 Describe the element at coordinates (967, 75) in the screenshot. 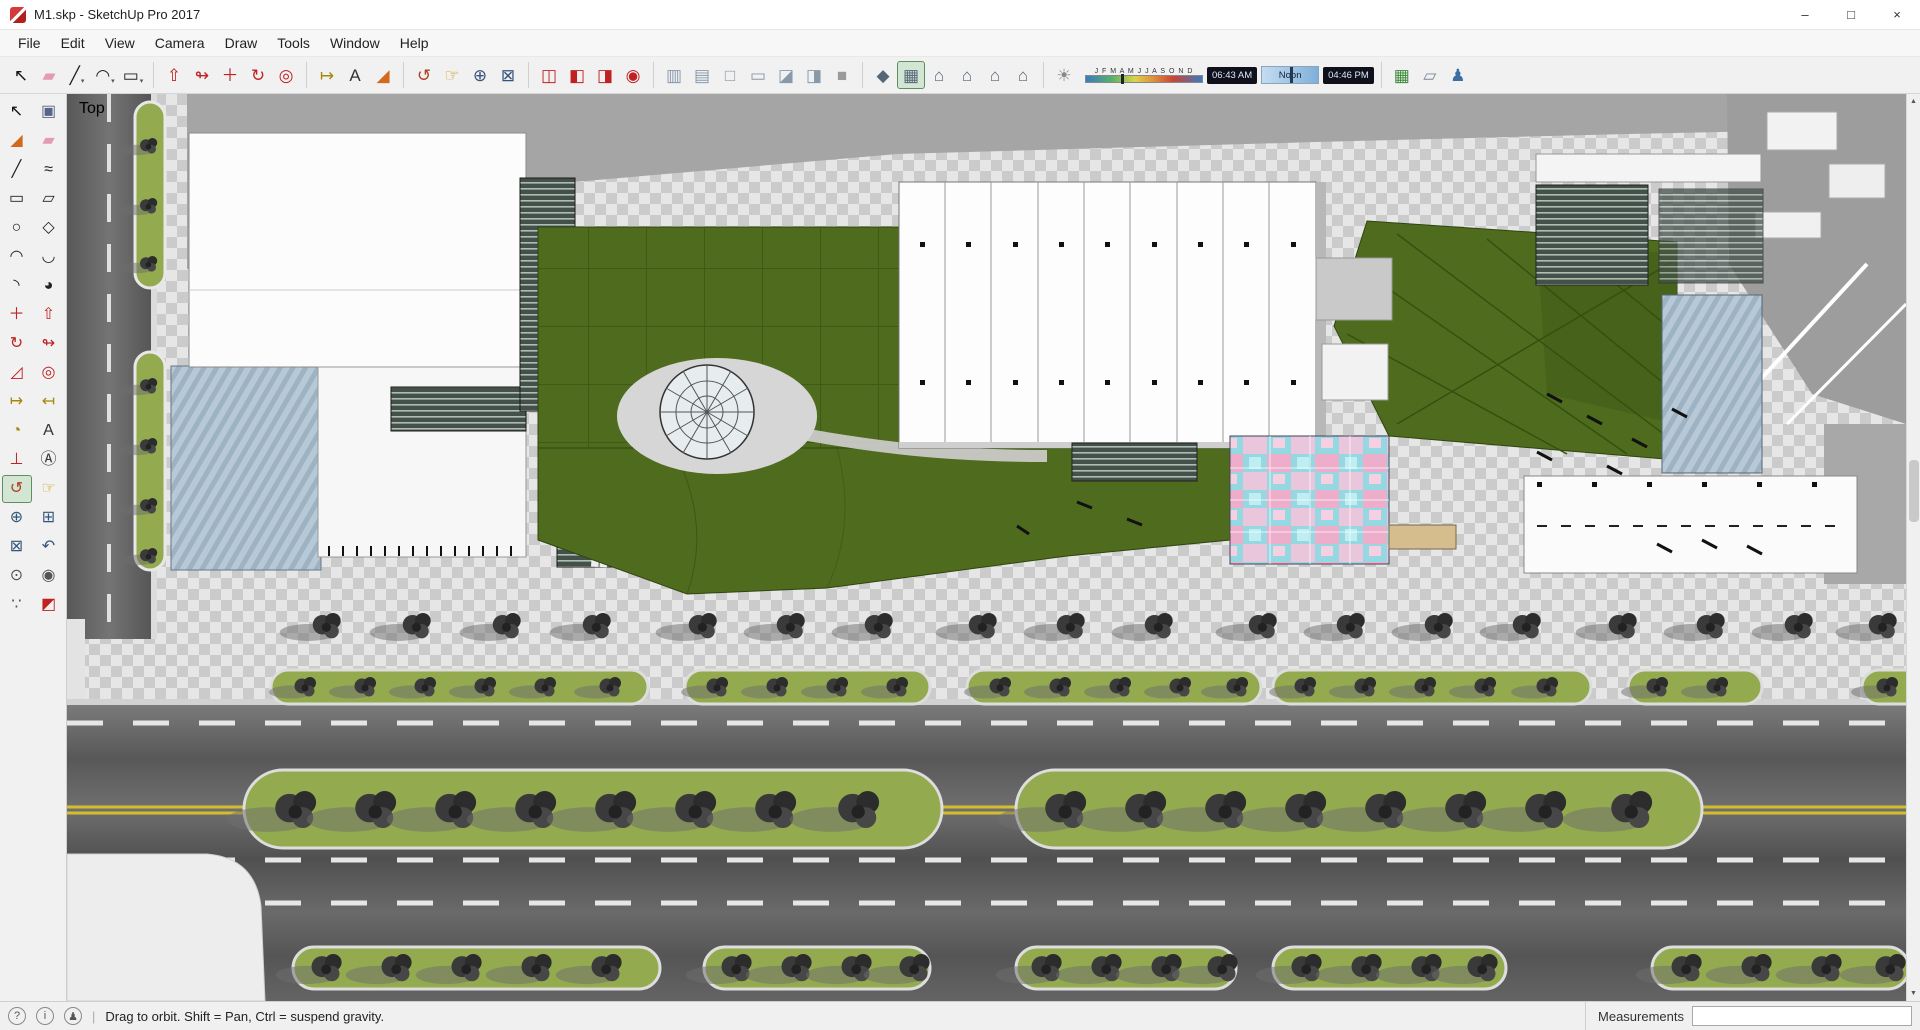

I see `view-right: ⌂` at that location.